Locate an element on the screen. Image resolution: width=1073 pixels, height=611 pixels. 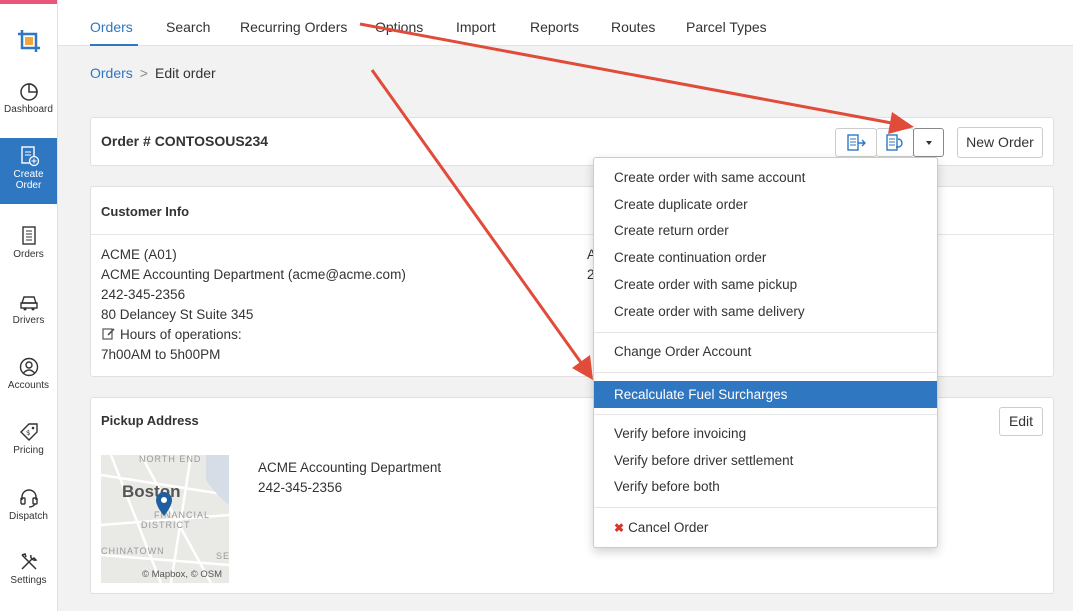
annotation-arrow-to-recalculate is located at coordinates (477, 217).